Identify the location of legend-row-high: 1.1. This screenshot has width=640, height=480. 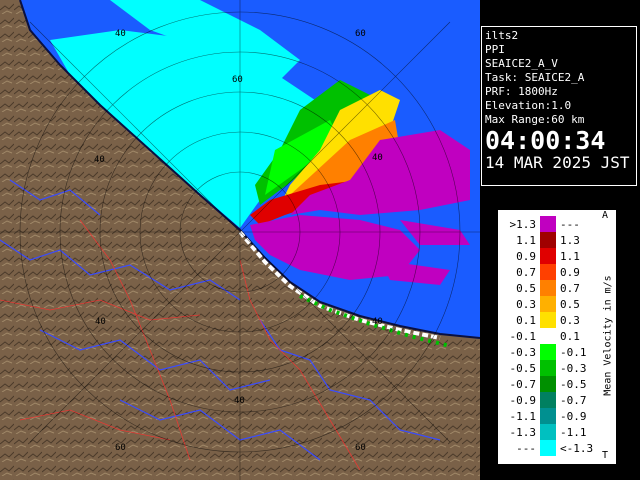
(570, 256).